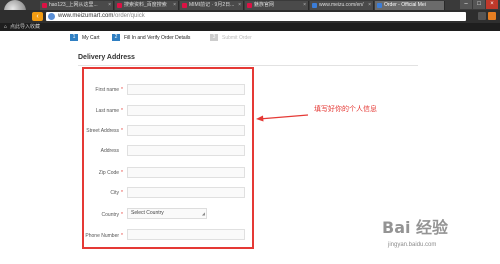  I want to click on step-number: 3, so click(214, 37).